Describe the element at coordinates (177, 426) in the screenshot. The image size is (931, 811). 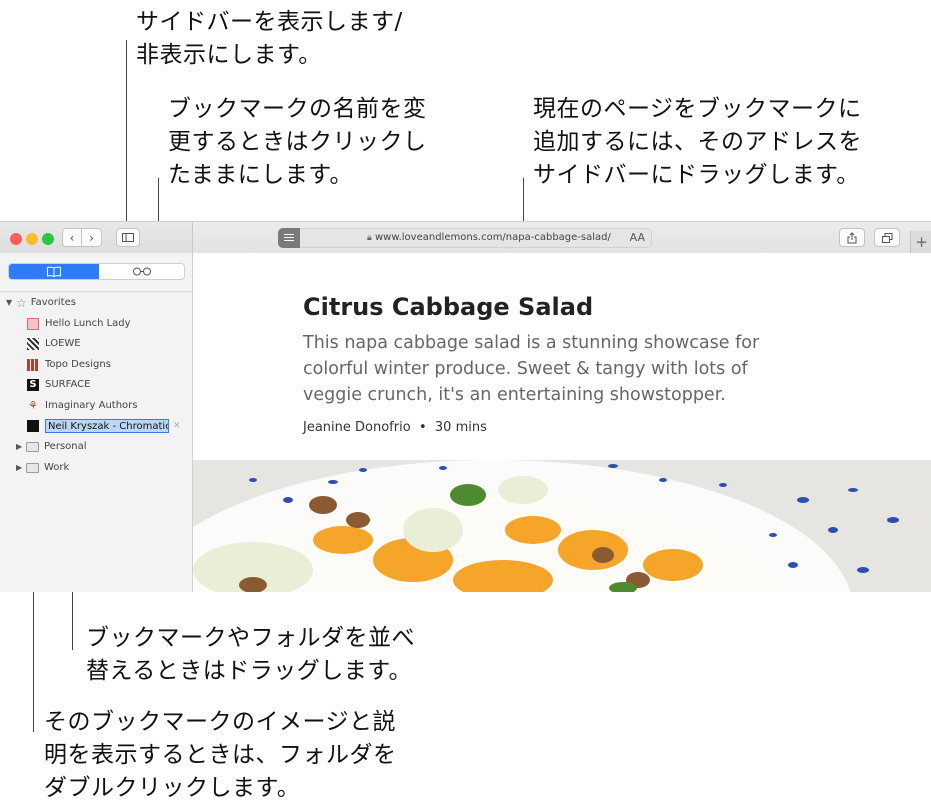
I see `close-icon: ✕` at that location.